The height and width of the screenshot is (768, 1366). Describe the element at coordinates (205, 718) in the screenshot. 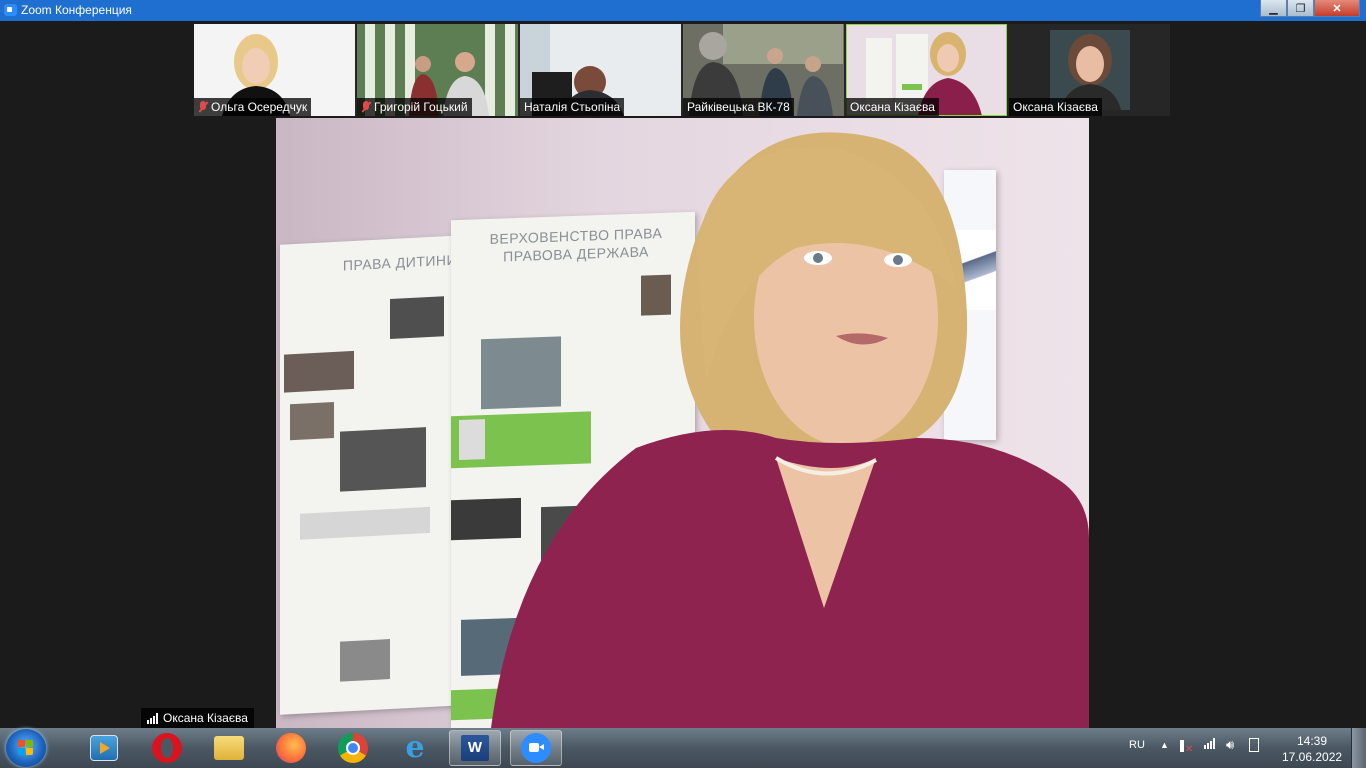

I see `speaker-name: Оксана Кізаєва` at that location.